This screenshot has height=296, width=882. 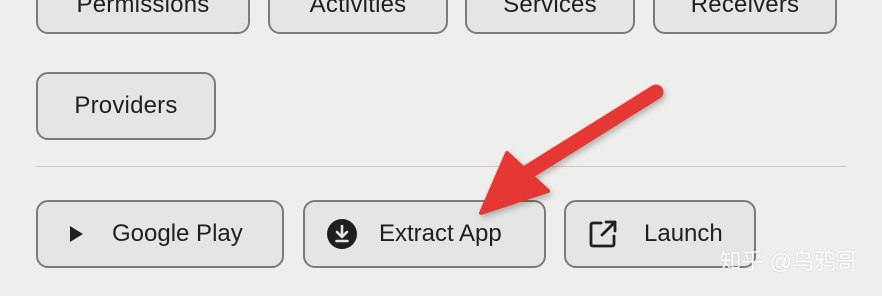 I want to click on play-icon, so click(x=76, y=234).